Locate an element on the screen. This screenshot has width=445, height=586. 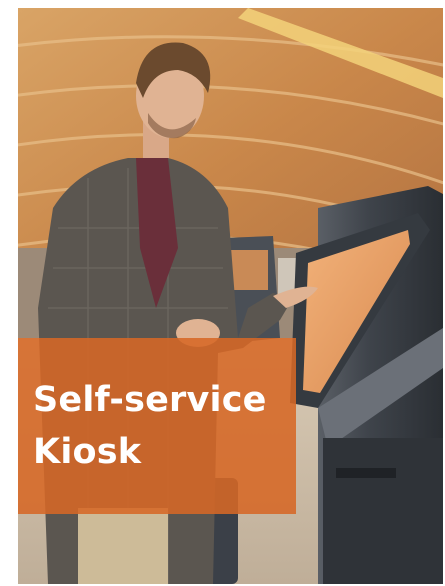
caption-line-1: Self-service is located at coordinates (150, 400).